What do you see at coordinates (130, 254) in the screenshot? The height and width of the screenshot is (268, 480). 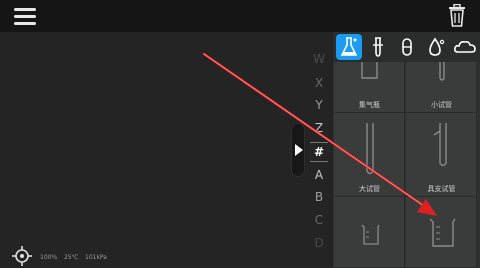 I see `status-bar: 100% 25℃ 101kPa` at bounding box center [130, 254].